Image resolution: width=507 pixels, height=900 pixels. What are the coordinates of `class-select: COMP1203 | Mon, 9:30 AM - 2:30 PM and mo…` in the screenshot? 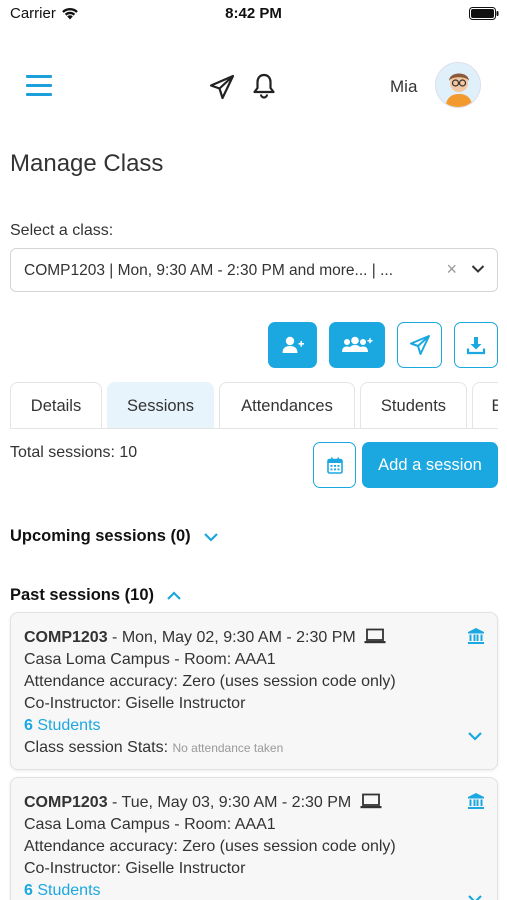 It's located at (254, 270).